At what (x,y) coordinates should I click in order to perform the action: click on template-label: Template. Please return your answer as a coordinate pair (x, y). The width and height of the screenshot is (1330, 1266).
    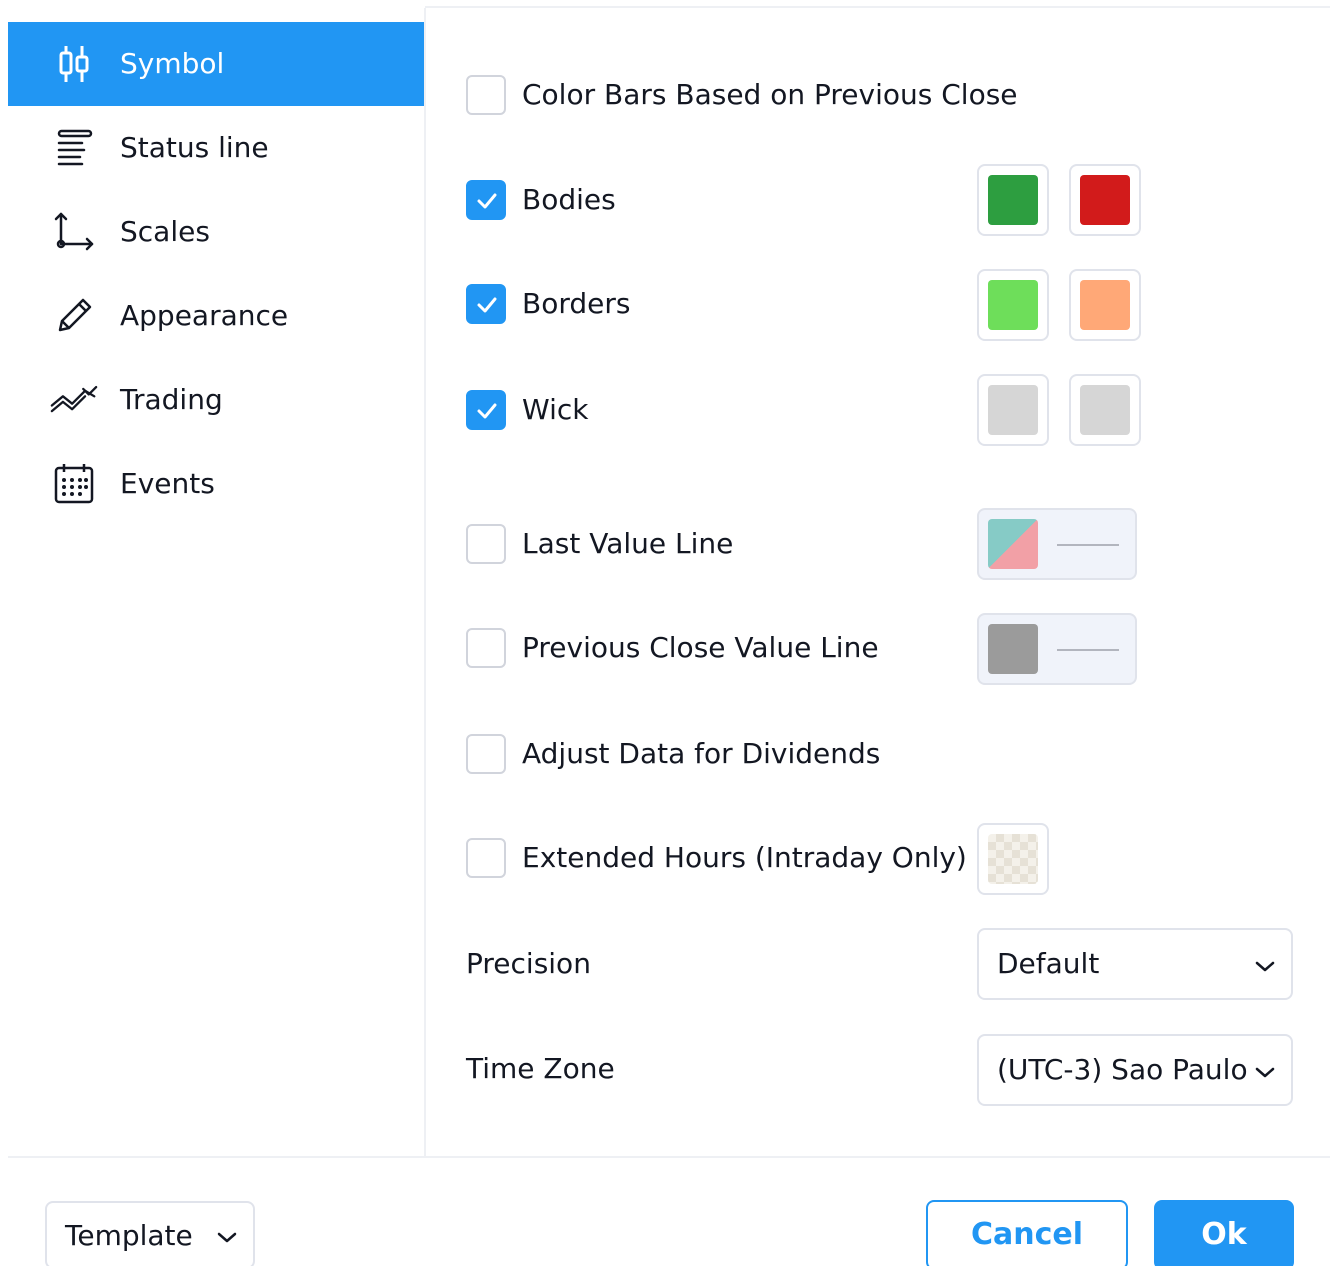
    Looking at the image, I should click on (129, 1235).